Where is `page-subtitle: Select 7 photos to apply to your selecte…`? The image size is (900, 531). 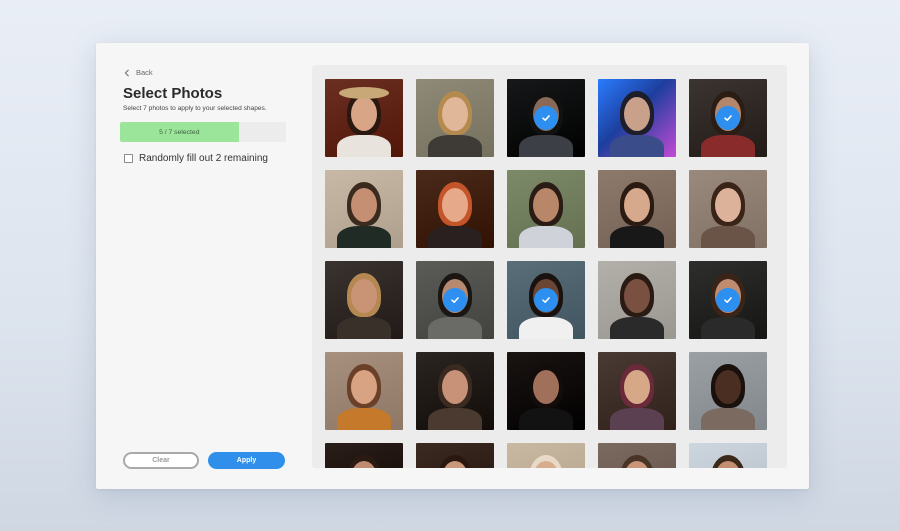
page-subtitle: Select 7 photos to apply to your selecte… is located at coordinates (195, 108).